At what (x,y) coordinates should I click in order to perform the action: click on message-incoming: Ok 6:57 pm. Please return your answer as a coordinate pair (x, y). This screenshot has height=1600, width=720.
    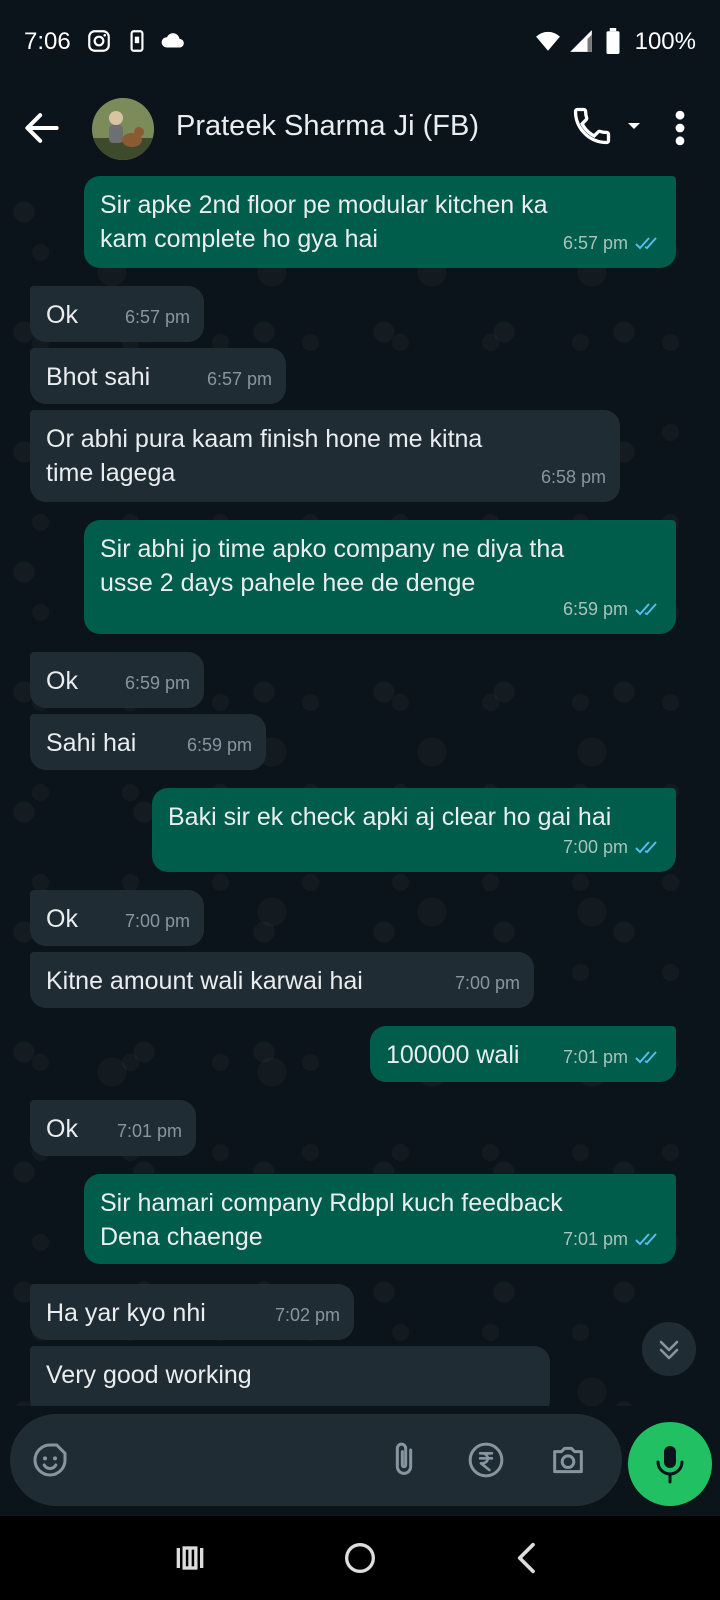
    Looking at the image, I should click on (117, 314).